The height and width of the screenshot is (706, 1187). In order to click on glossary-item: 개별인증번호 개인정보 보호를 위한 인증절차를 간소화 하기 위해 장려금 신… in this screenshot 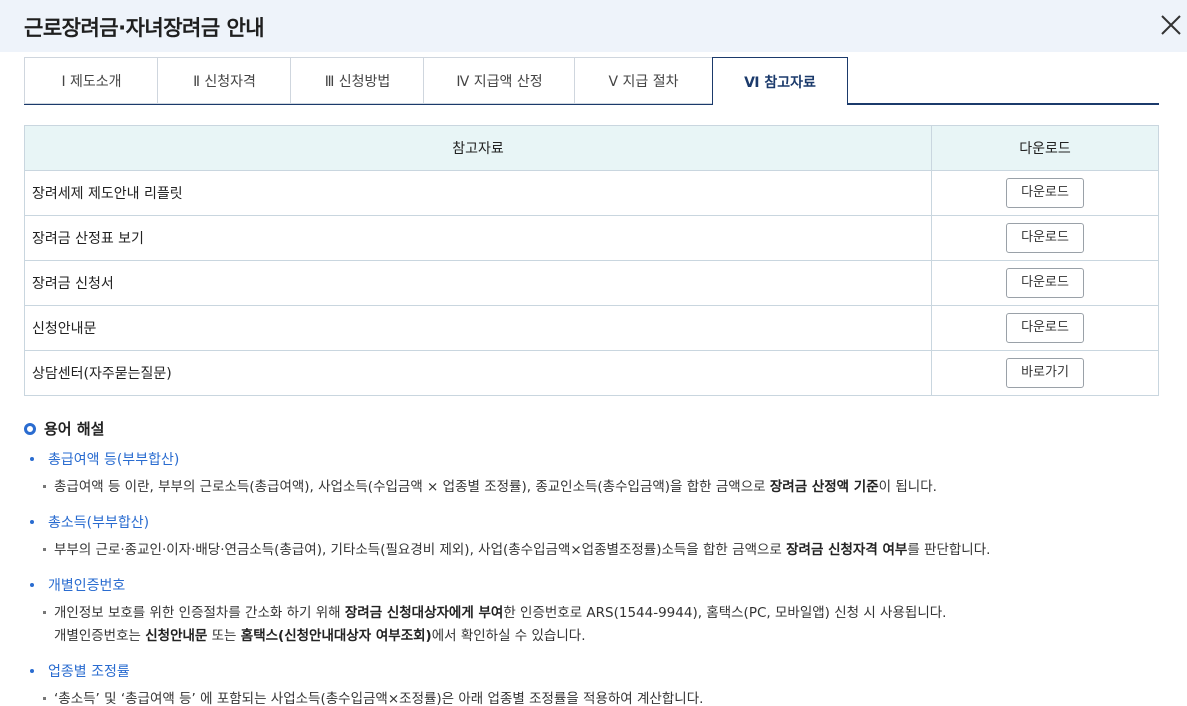, I will do `click(488, 611)`.